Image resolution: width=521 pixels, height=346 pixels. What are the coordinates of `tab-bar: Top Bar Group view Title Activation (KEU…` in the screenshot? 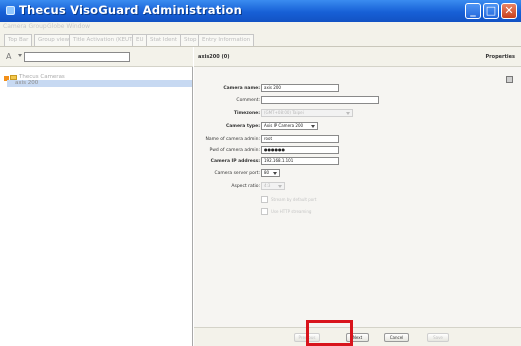 It's located at (260, 39).